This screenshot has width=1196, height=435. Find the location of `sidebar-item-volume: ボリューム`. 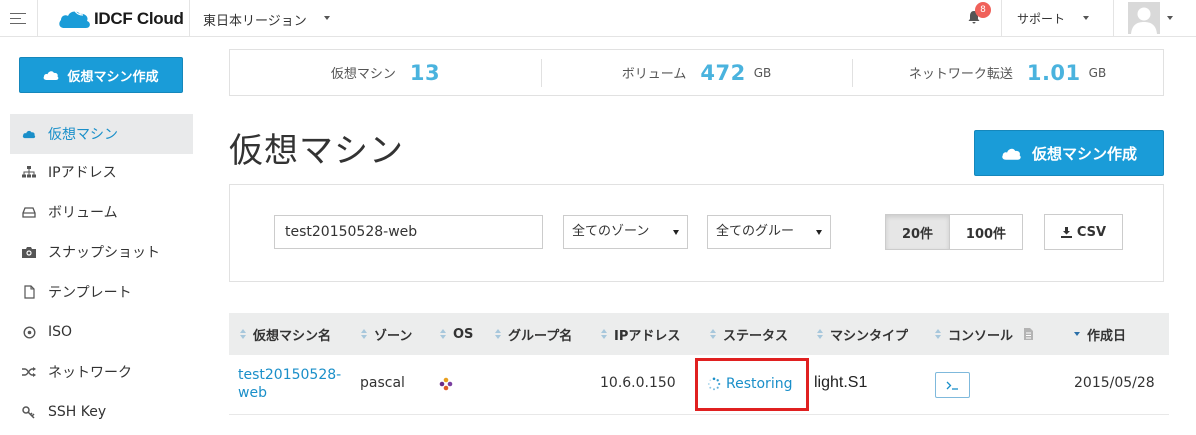

sidebar-item-volume: ボリューム is located at coordinates (101, 212).